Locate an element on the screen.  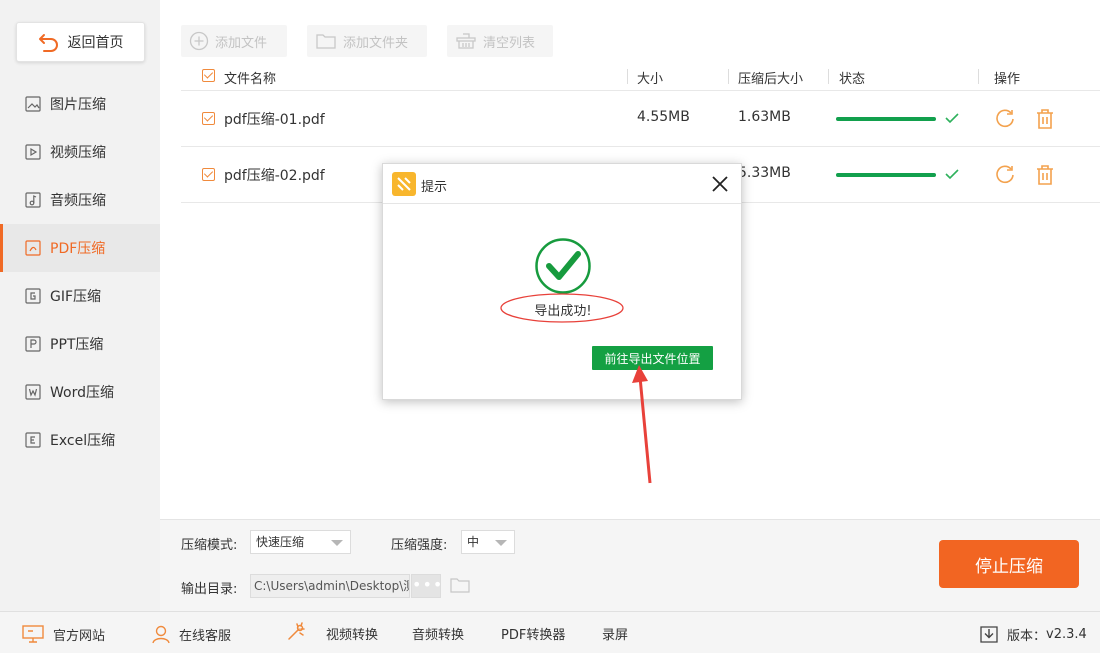
col-action: 操作 is located at coordinates (1007, 79).